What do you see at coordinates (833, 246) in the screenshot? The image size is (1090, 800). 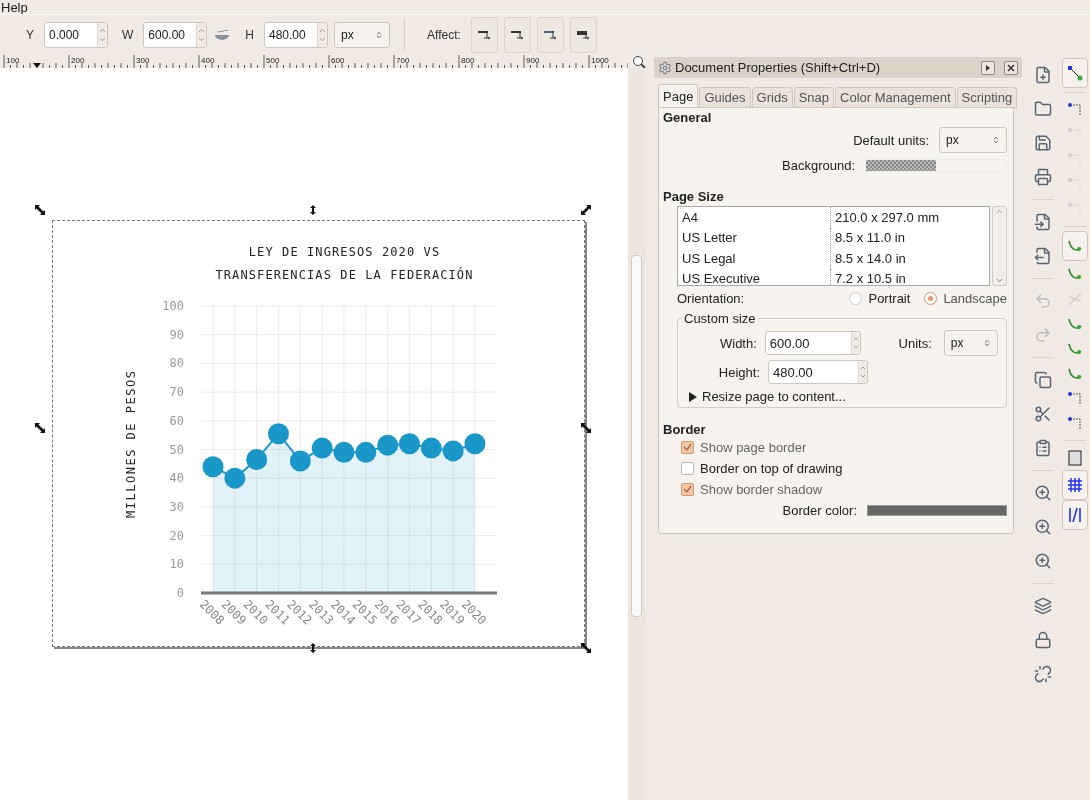 I see `page-size-list: A4 210.0 x 297.0 mm US Letter 8.5 x 11.0 in US Legal 8.5 x 14.0 in US Executive 7.2 x 10.5 in` at bounding box center [833, 246].